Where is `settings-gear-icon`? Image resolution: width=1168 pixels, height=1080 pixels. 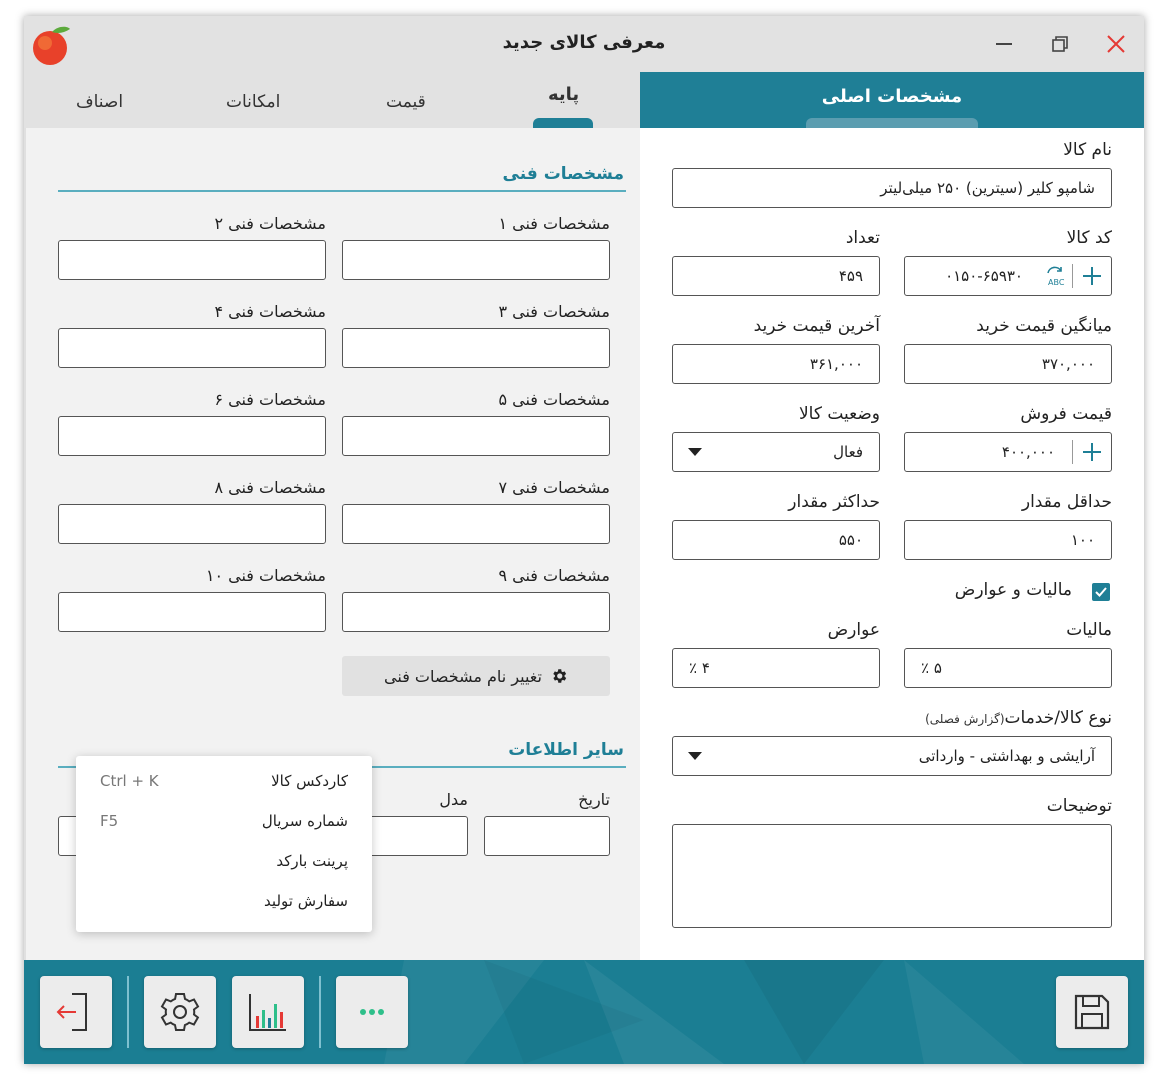
settings-gear-icon is located at coordinates (180, 1012).